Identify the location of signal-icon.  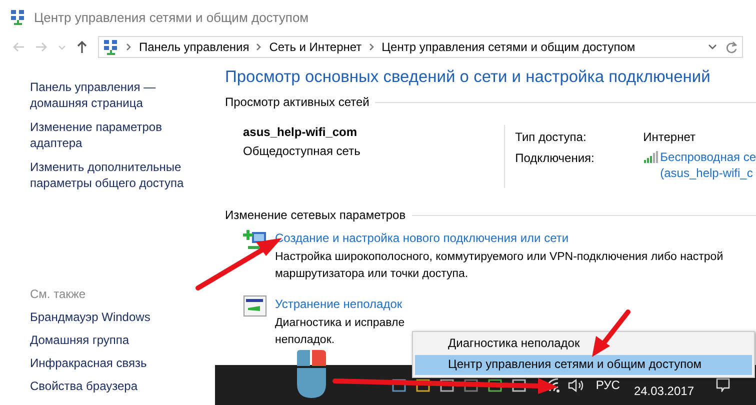
(650, 157).